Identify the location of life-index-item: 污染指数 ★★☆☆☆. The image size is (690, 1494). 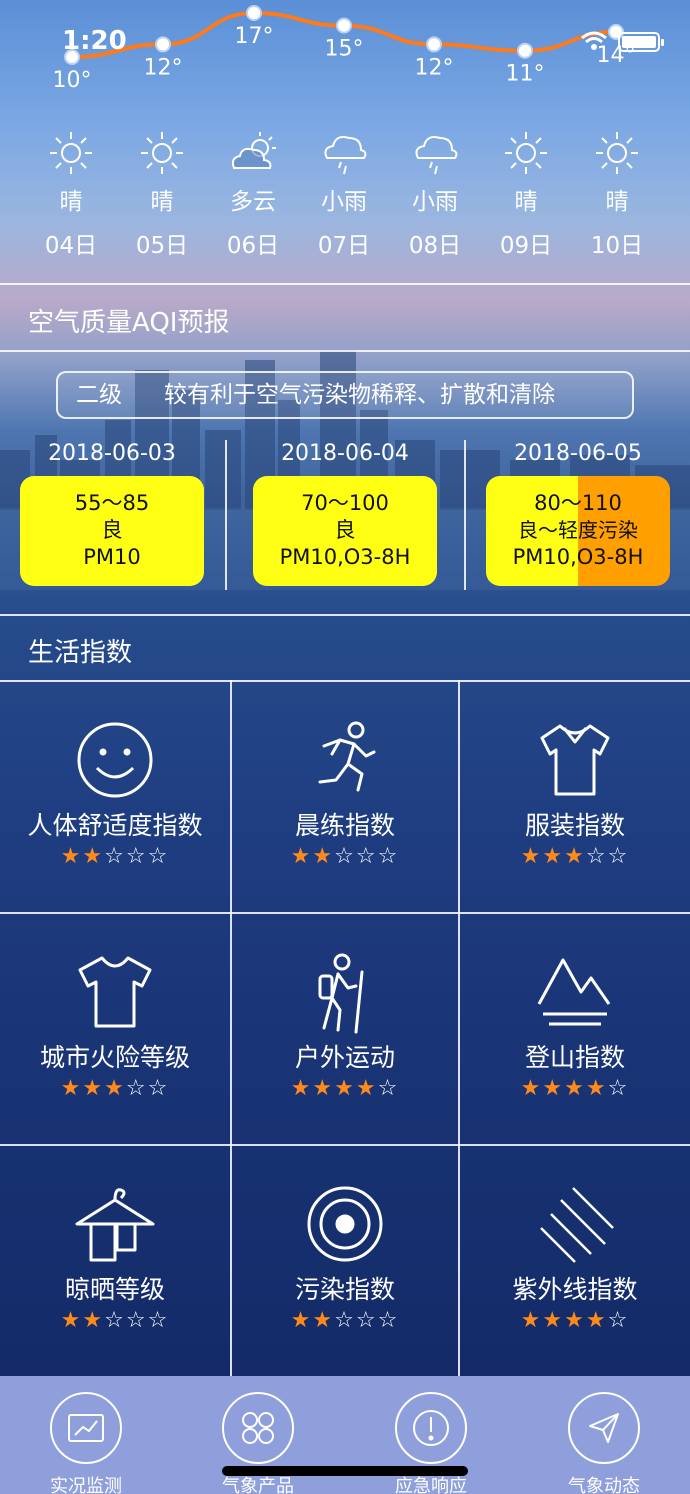
(345, 1262).